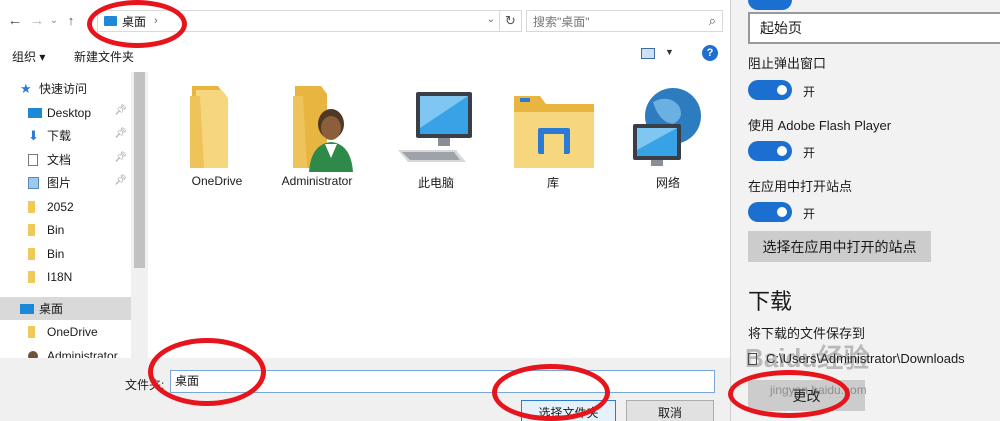  What do you see at coordinates (28, 56) in the screenshot?
I see `organize-menu: 组织 ▾` at bounding box center [28, 56].